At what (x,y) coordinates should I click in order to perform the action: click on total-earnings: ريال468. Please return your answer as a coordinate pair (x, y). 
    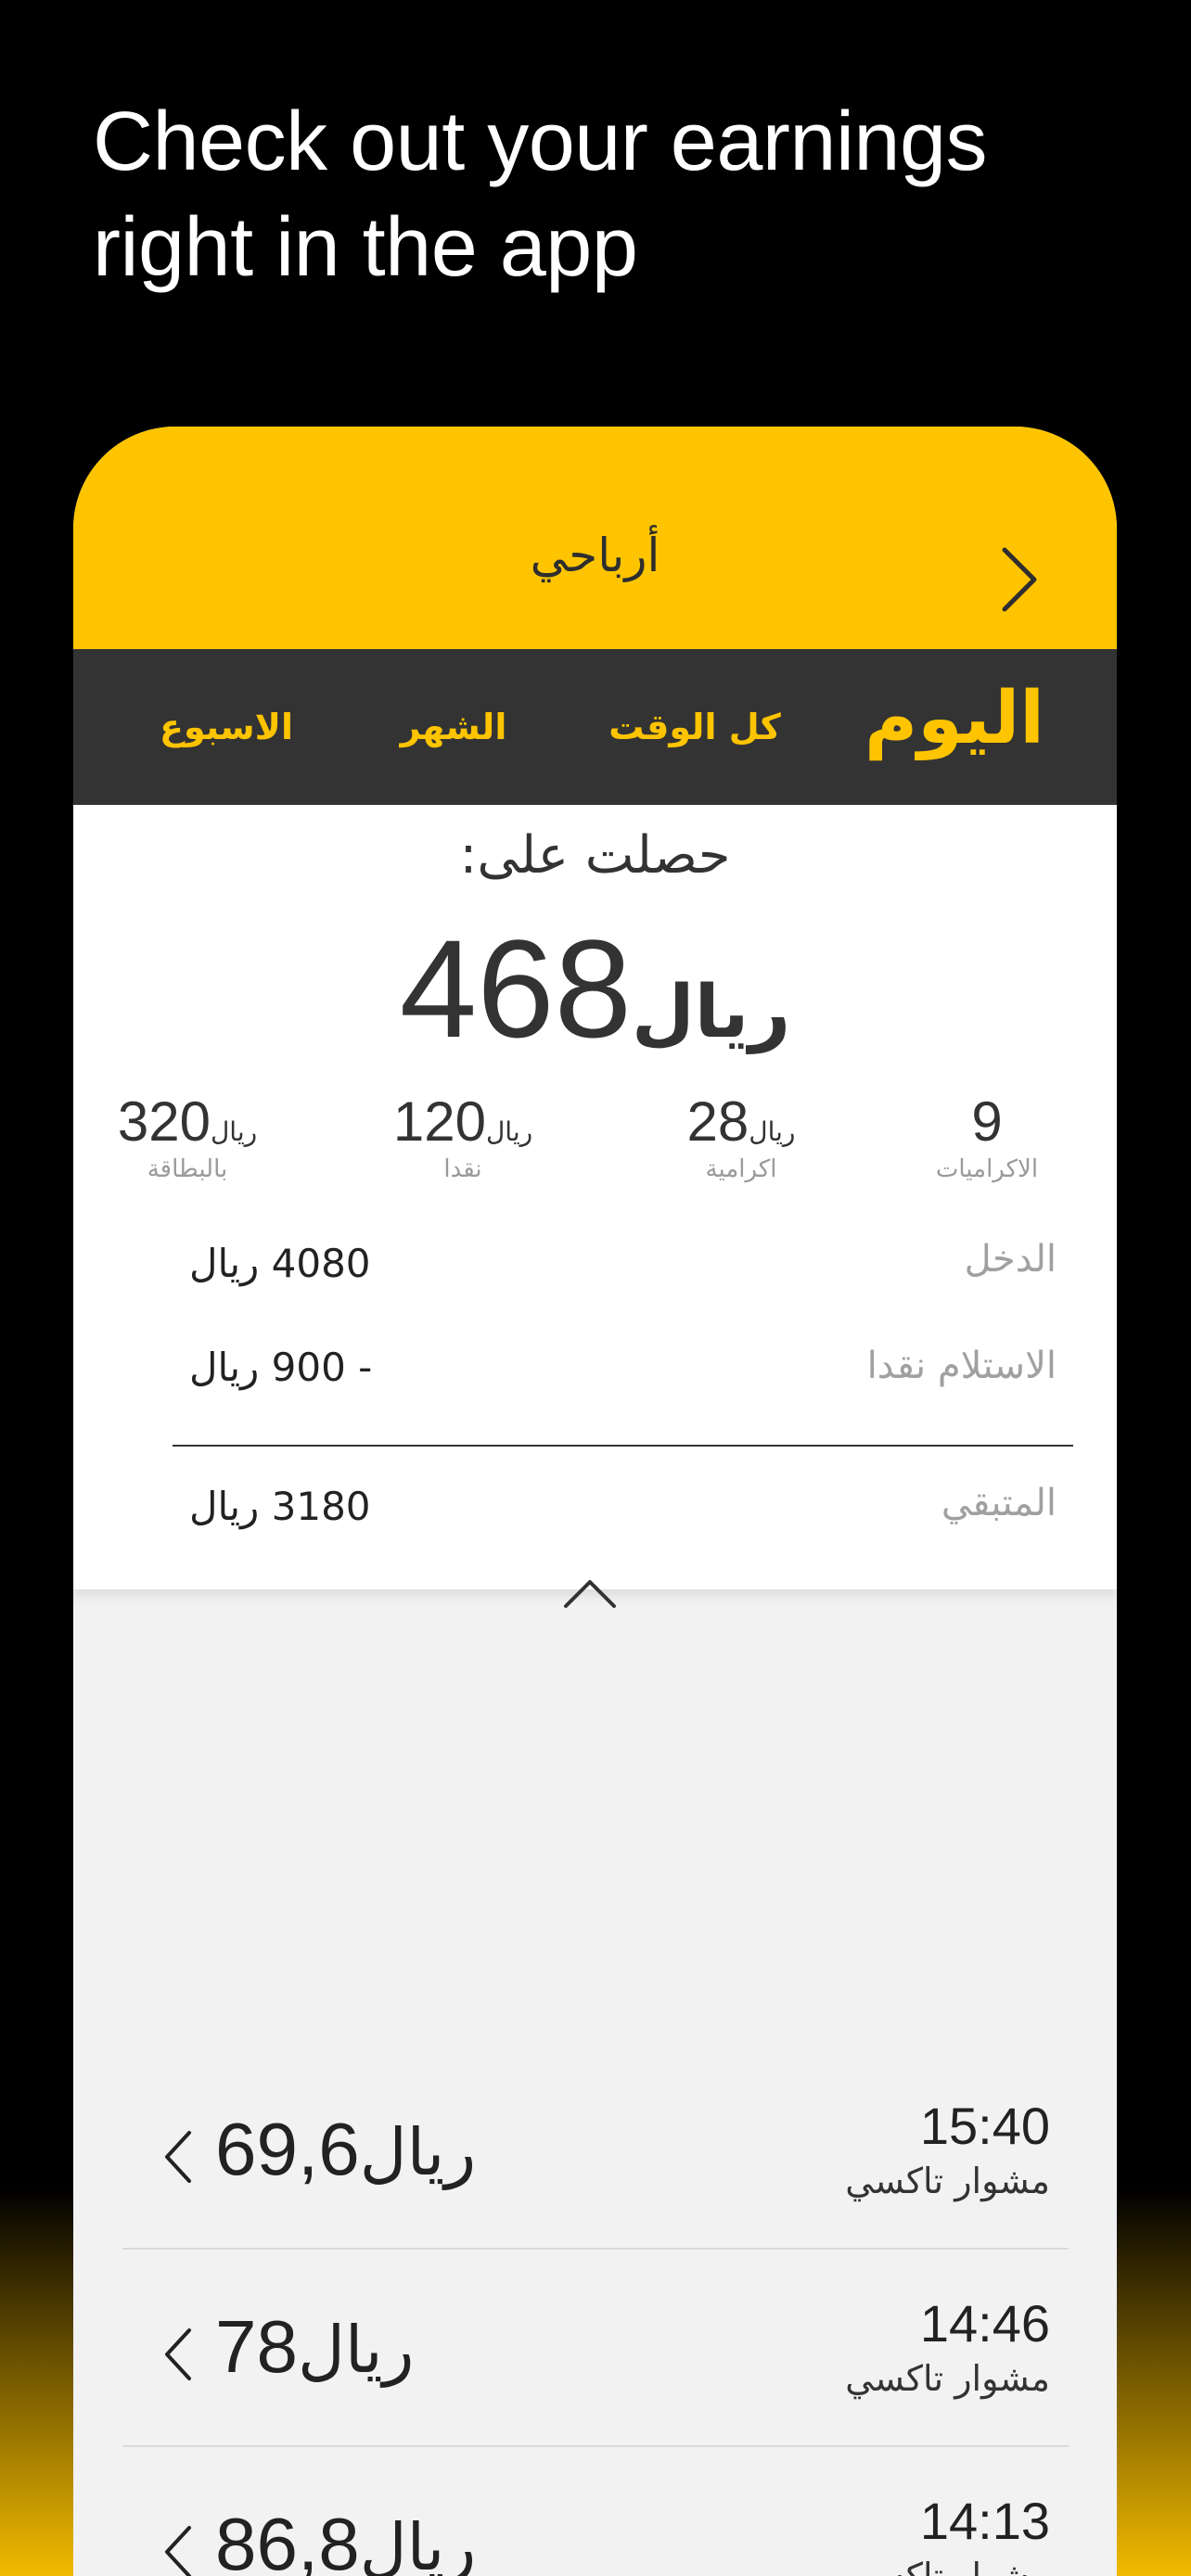
    Looking at the image, I should click on (595, 989).